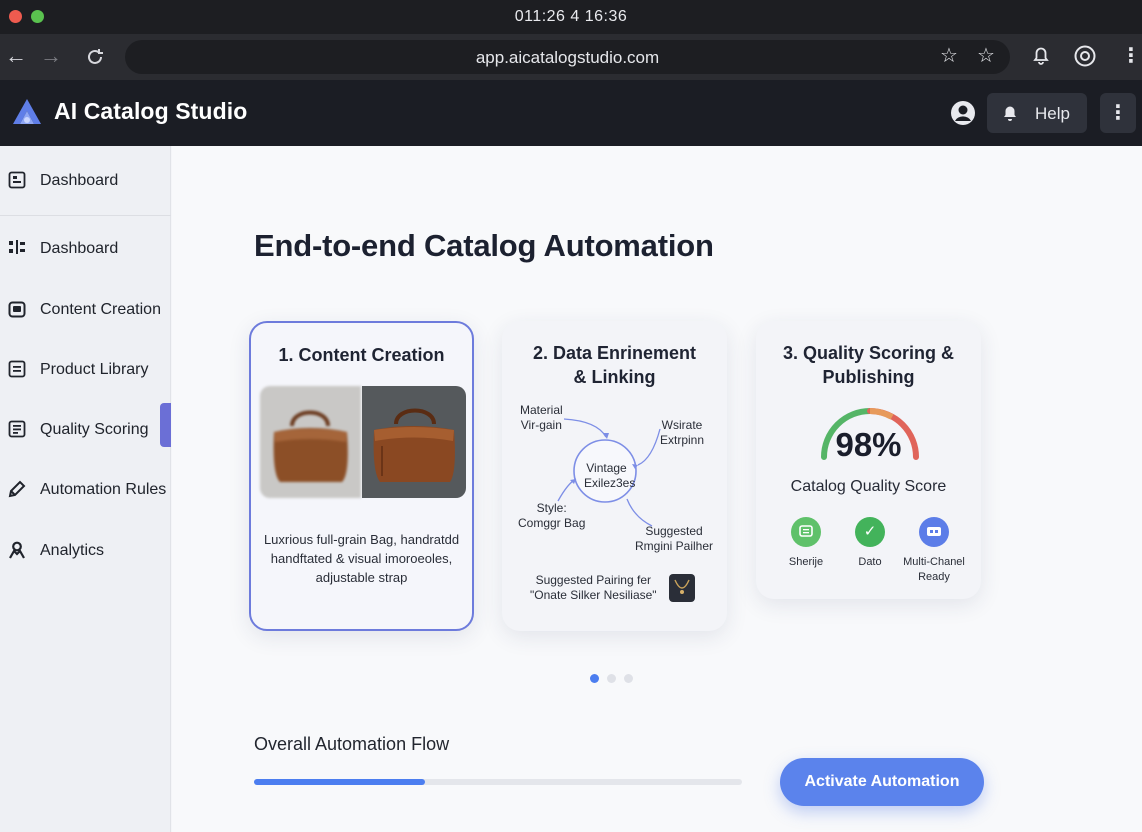  Describe the element at coordinates (17, 429) in the screenshot. I see `checklist-icon` at that location.